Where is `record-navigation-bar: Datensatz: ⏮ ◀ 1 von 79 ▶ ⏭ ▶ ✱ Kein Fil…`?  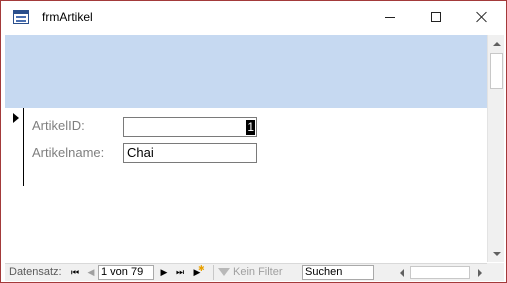
record-navigation-bar: Datensatz: ⏮ ◀ 1 von 79 ▶ ⏭ ▶ ✱ Kein Fil… is located at coordinates (254, 272).